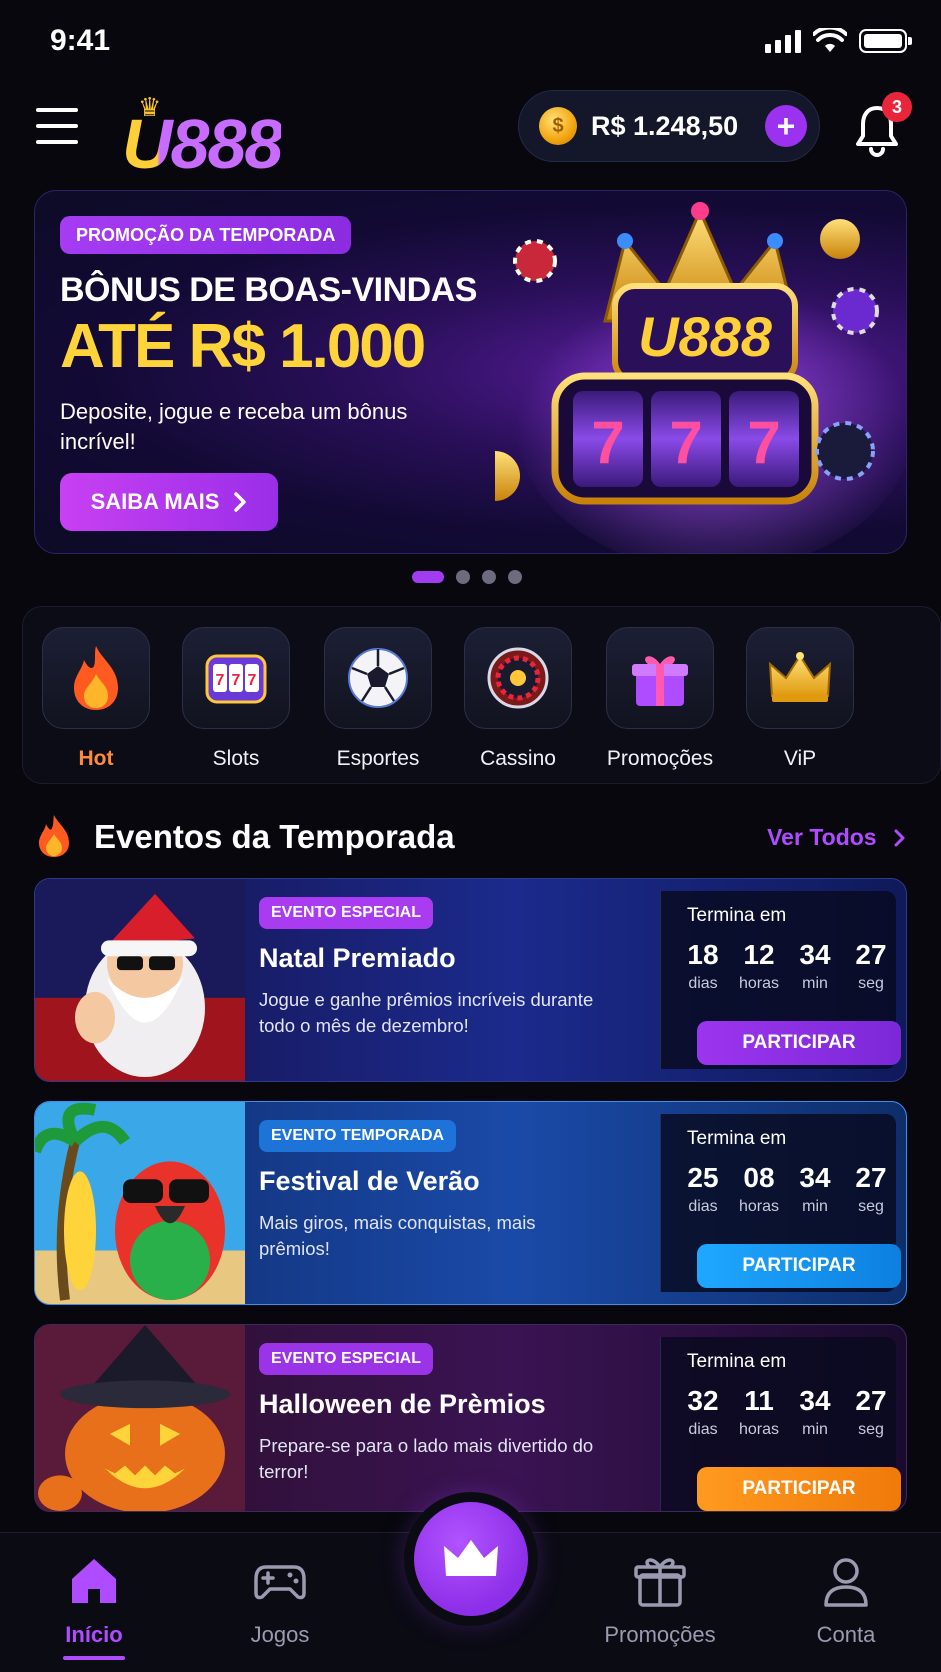  Describe the element at coordinates (280, 1582) in the screenshot. I see `gamepad-icon` at that location.